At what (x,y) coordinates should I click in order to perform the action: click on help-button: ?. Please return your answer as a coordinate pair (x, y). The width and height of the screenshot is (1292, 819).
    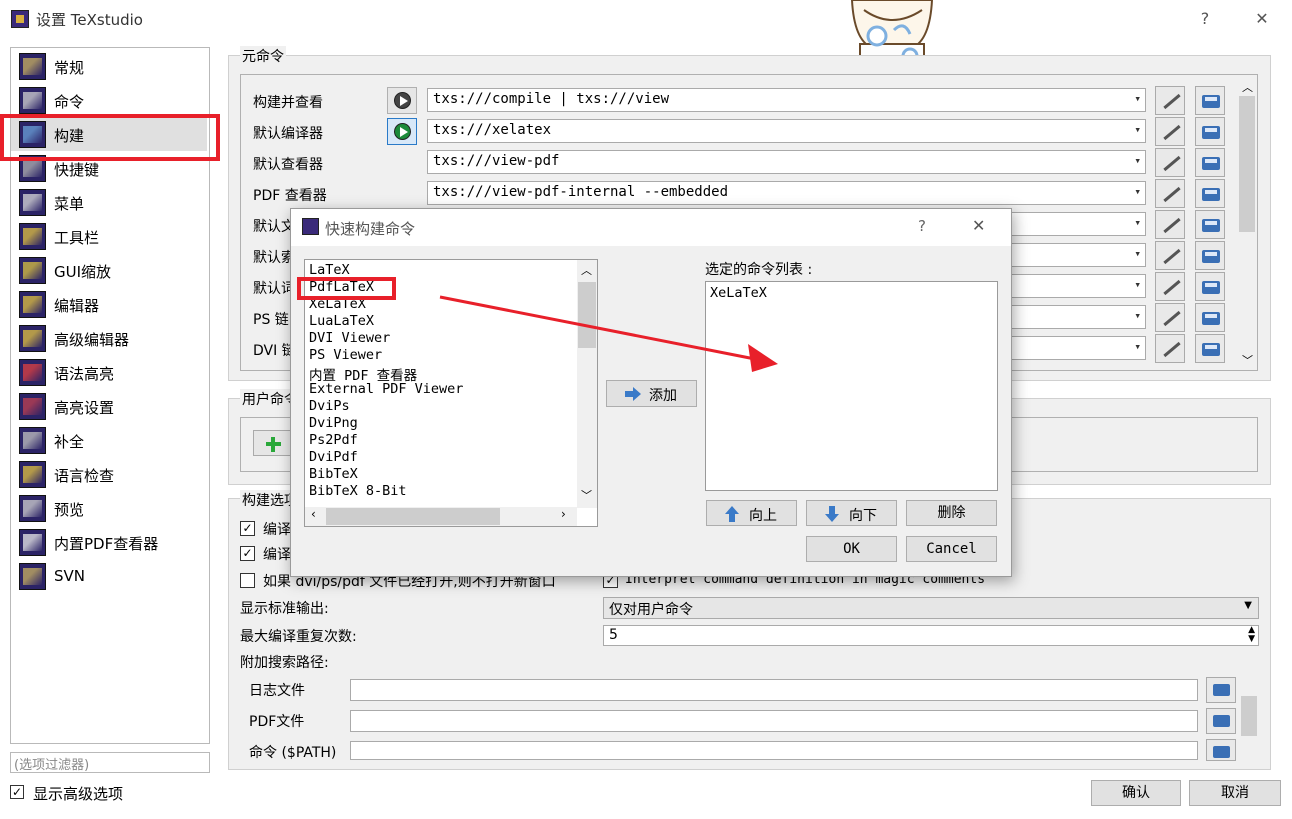
    Looking at the image, I should click on (1205, 19).